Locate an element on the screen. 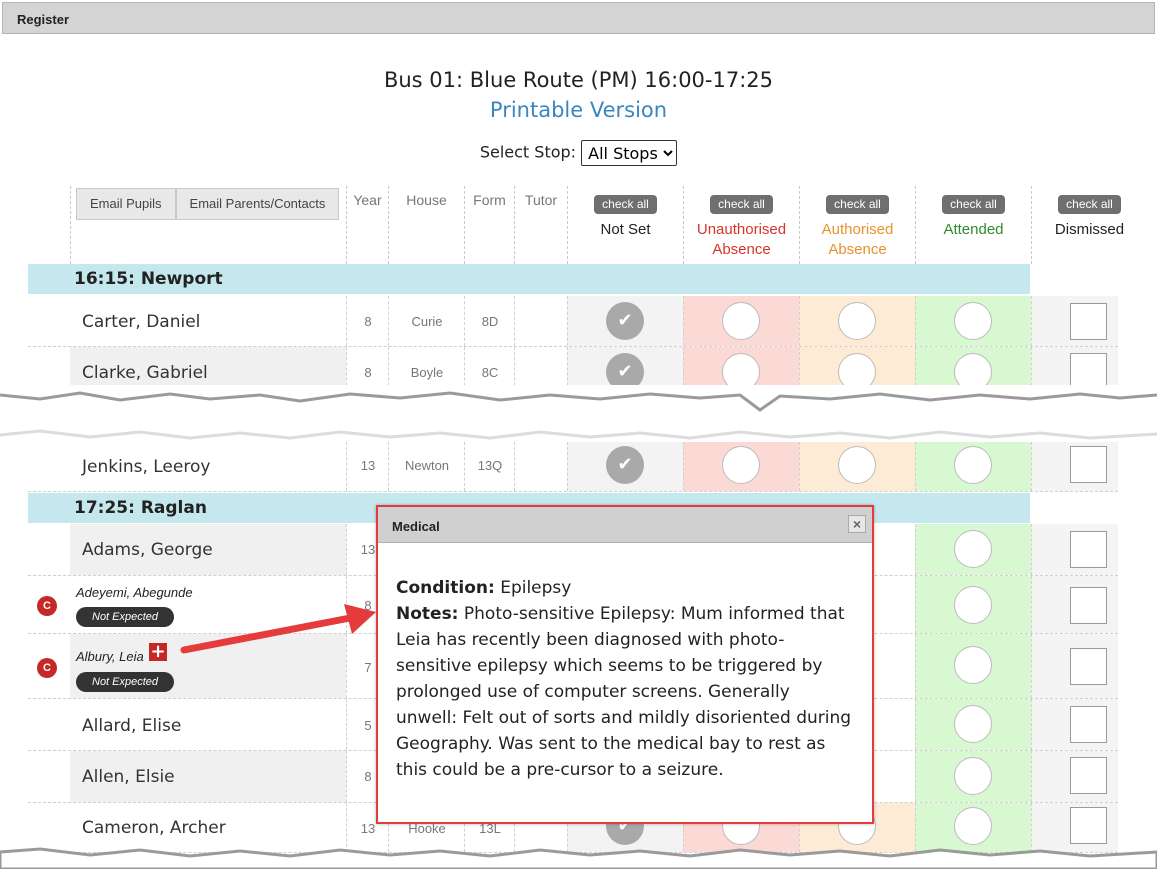 The height and width of the screenshot is (869, 1157). check-all-not-set-button: check all is located at coordinates (625, 204).